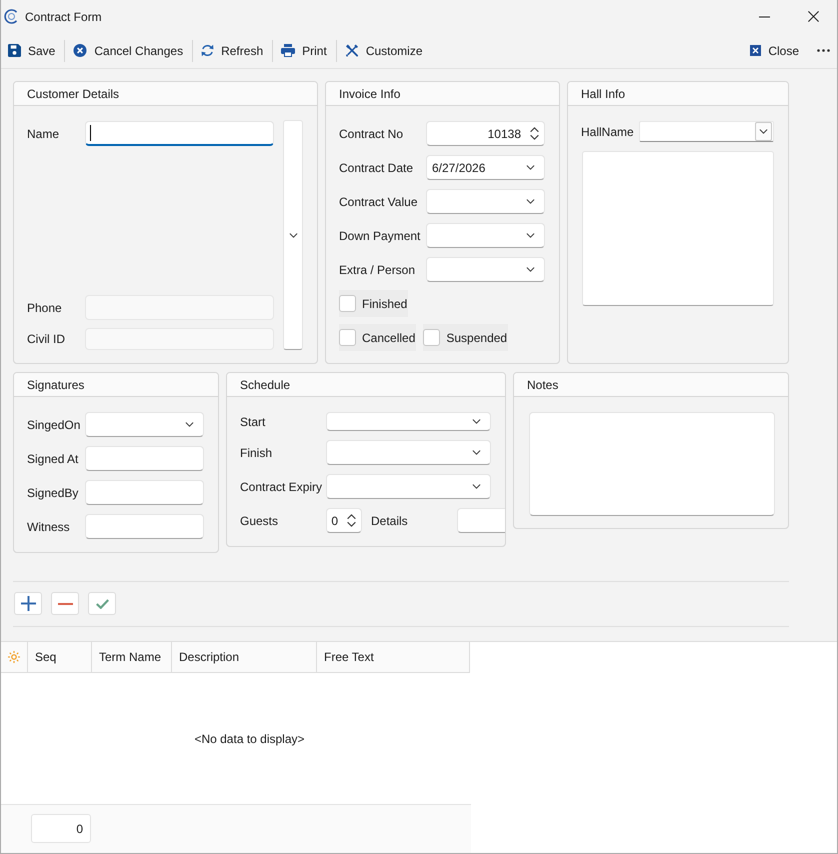 The width and height of the screenshot is (838, 854). What do you see at coordinates (249, 739) in the screenshot?
I see `empty-message: <No data to display>` at bounding box center [249, 739].